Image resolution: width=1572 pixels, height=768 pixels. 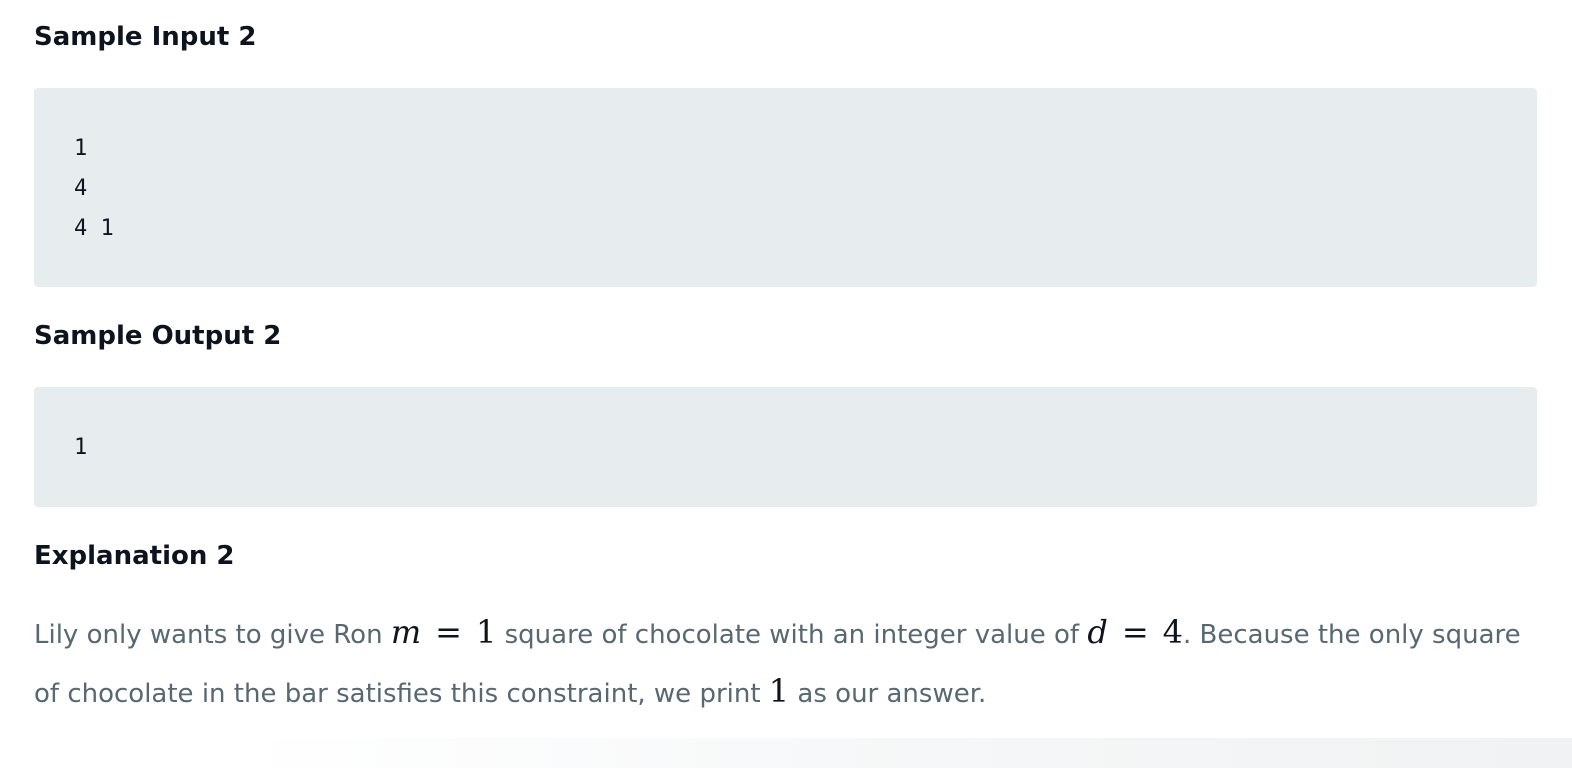 I want to click on math-value: 1, so click(x=486, y=632).